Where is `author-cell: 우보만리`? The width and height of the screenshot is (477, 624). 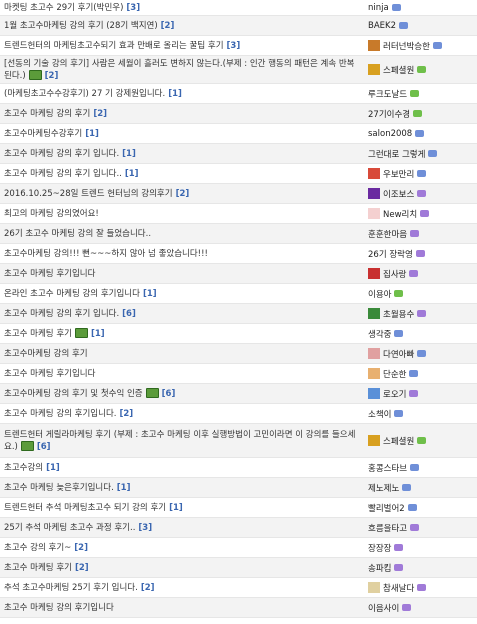 author-cell: 우보만리 is located at coordinates (422, 174).